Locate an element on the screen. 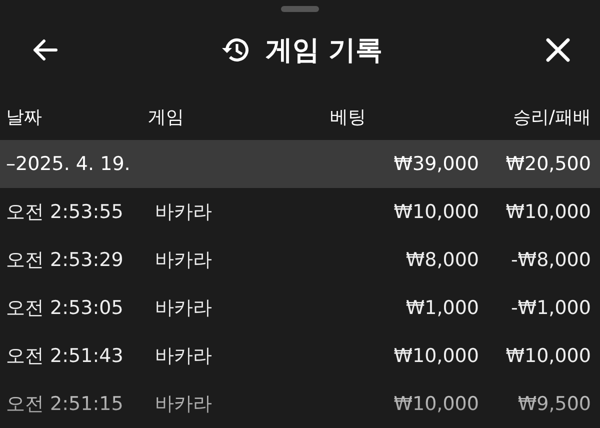 Image resolution: width=600 pixels, height=428 pixels. drag-handle is located at coordinates (300, 9).